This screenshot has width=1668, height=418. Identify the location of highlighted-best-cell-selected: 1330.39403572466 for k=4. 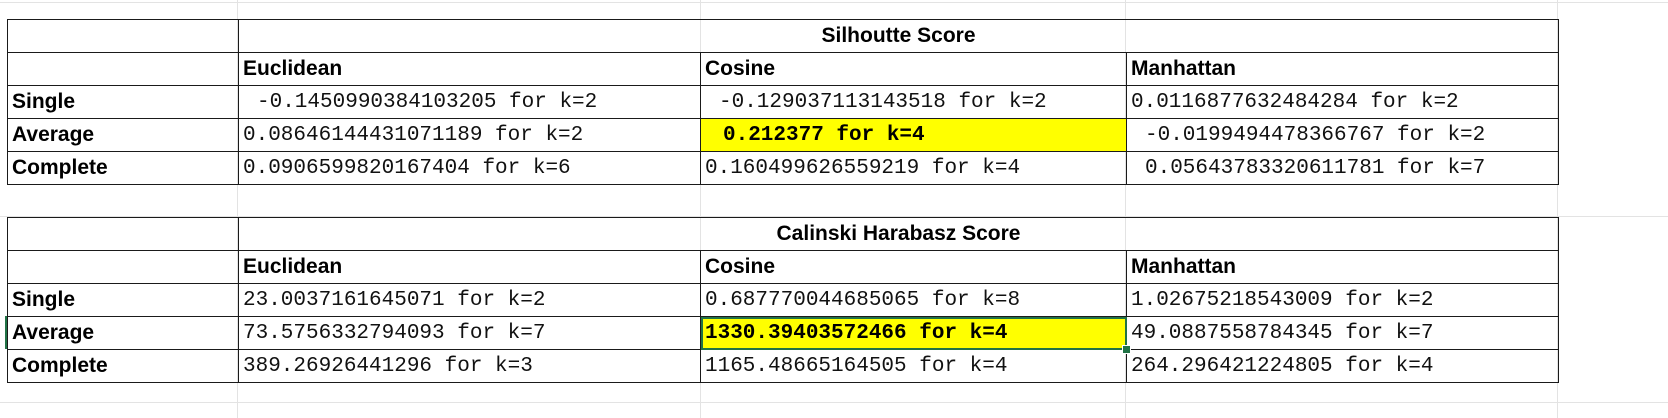
(913, 333).